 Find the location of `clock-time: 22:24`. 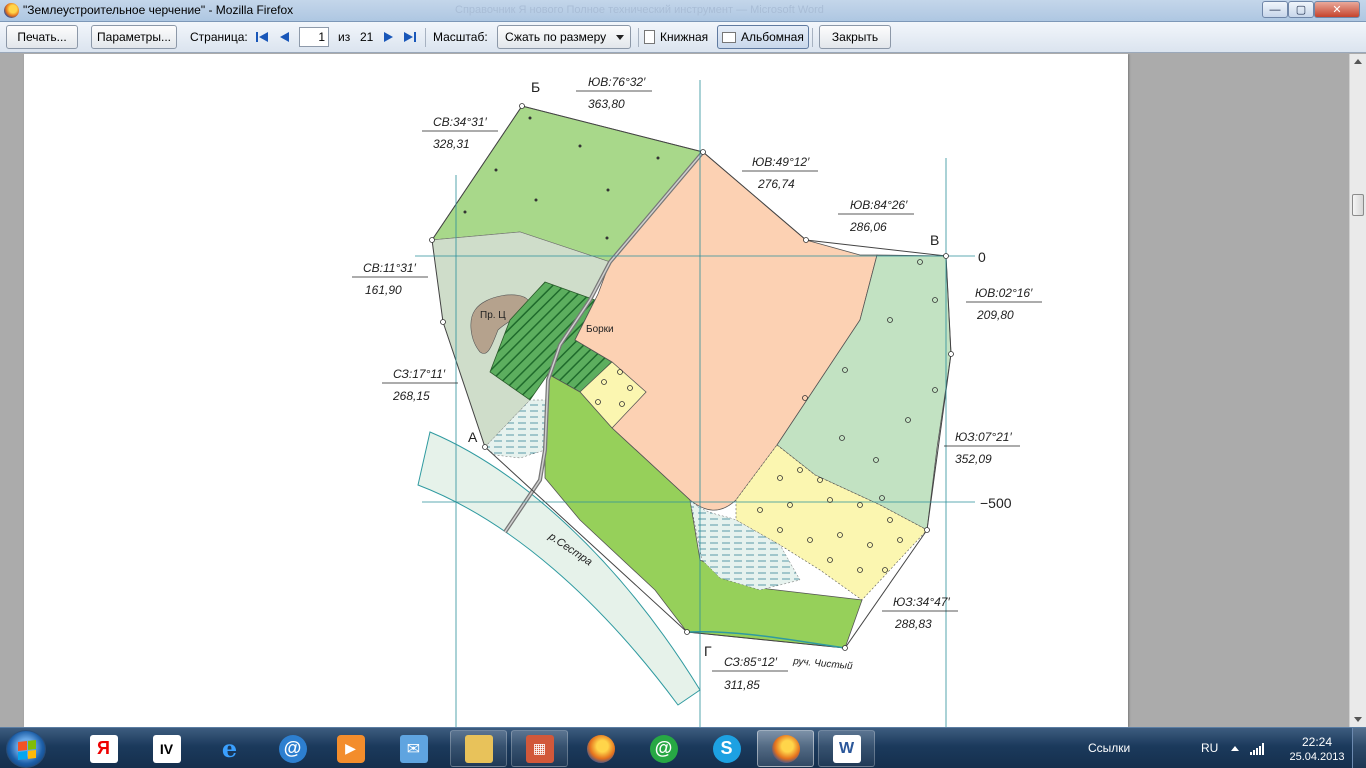

clock-time: 22:24 is located at coordinates (1317, 742).